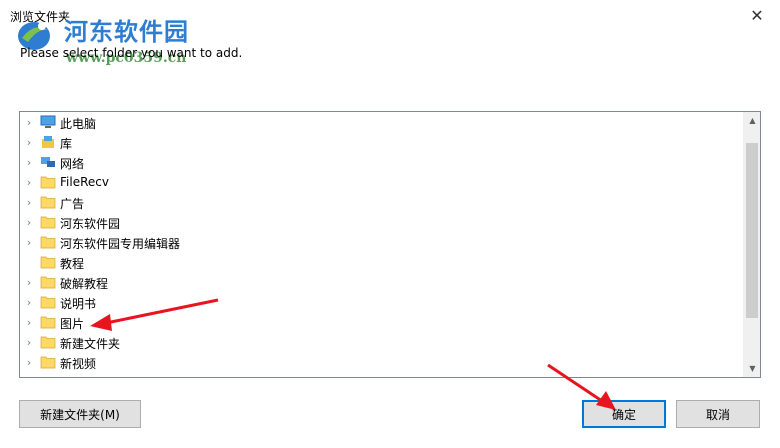 This screenshot has width=780, height=448. I want to click on tree-item-label: 此电脑, so click(78, 124).